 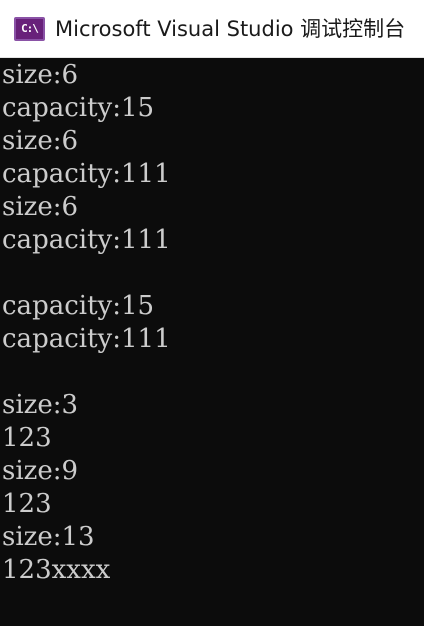 What do you see at coordinates (48, 537) in the screenshot?
I see `console-line: size:13` at bounding box center [48, 537].